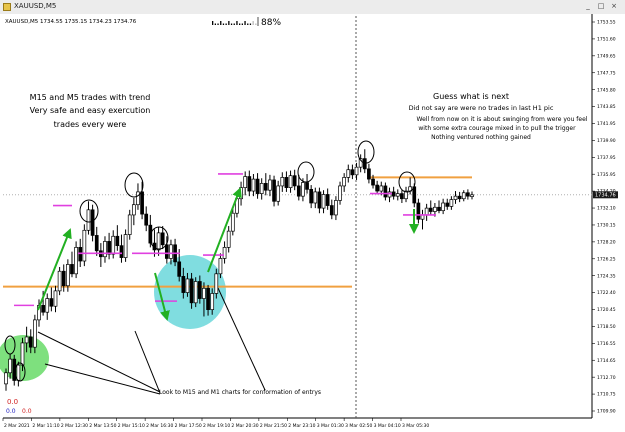 This screenshot has height=432, width=625. I want to click on maximize-button: □, so click(601, 6).